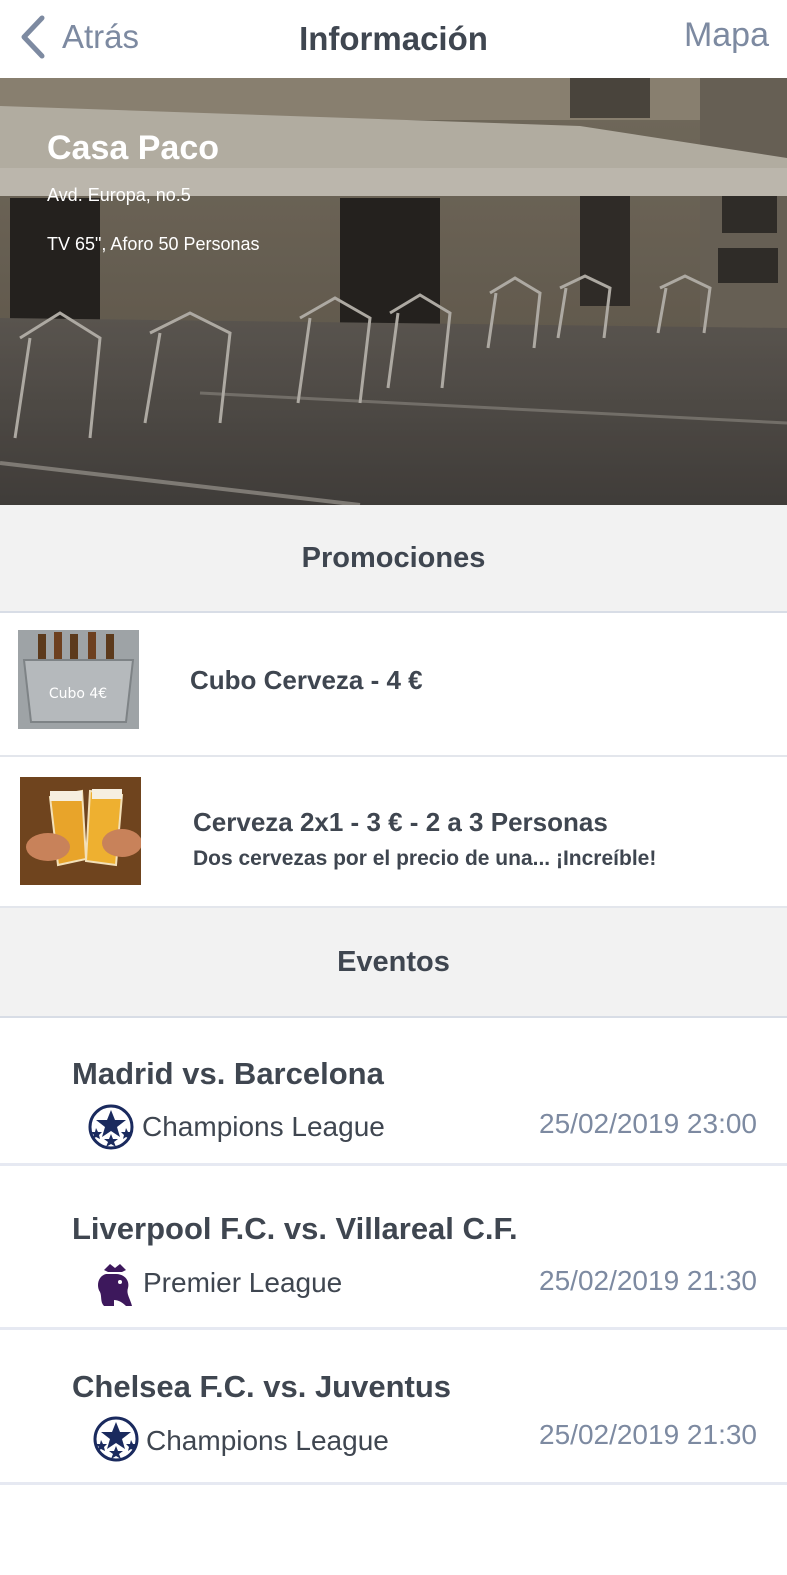 Image resolution: width=787 pixels, height=1575 pixels. Describe the element at coordinates (115, 1285) in the screenshot. I see `premier-league-icon` at that location.